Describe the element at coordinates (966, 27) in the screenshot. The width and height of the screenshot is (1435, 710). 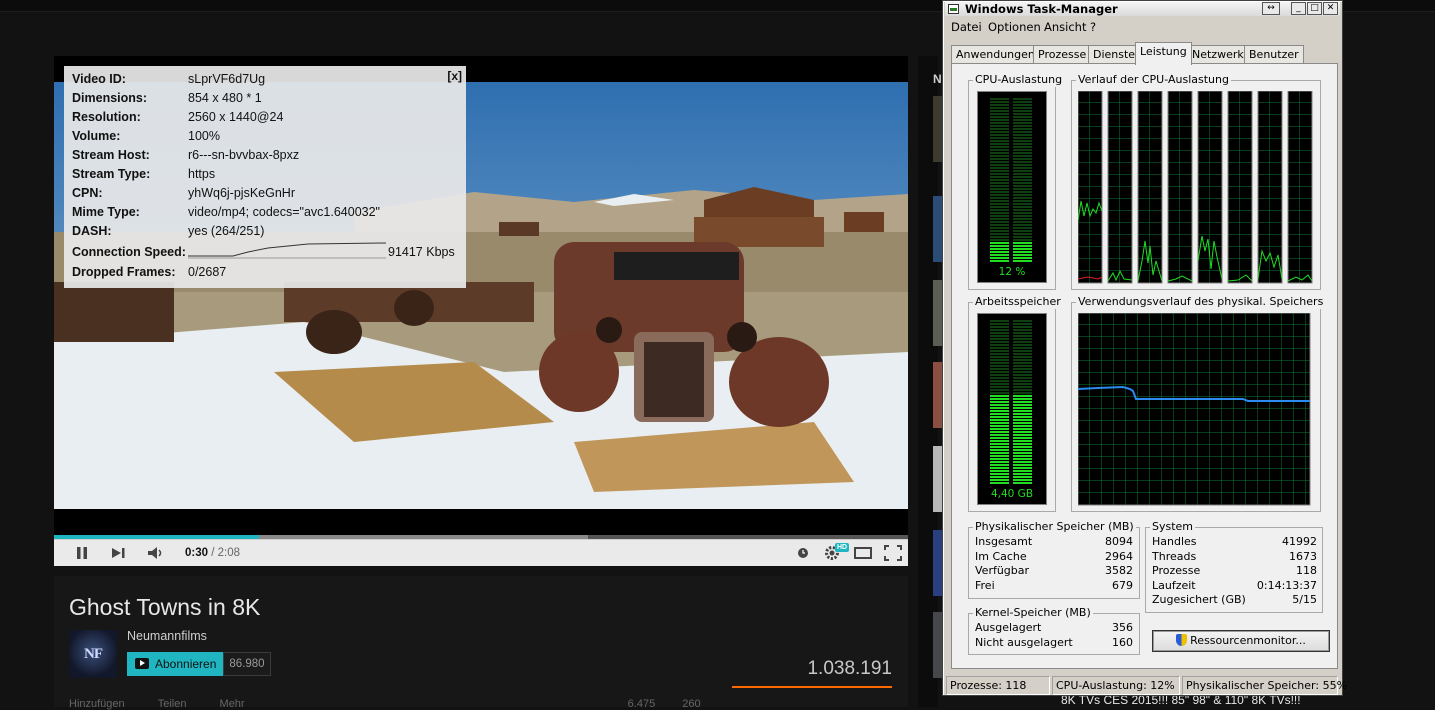
I see `menu-datei: Datei` at that location.